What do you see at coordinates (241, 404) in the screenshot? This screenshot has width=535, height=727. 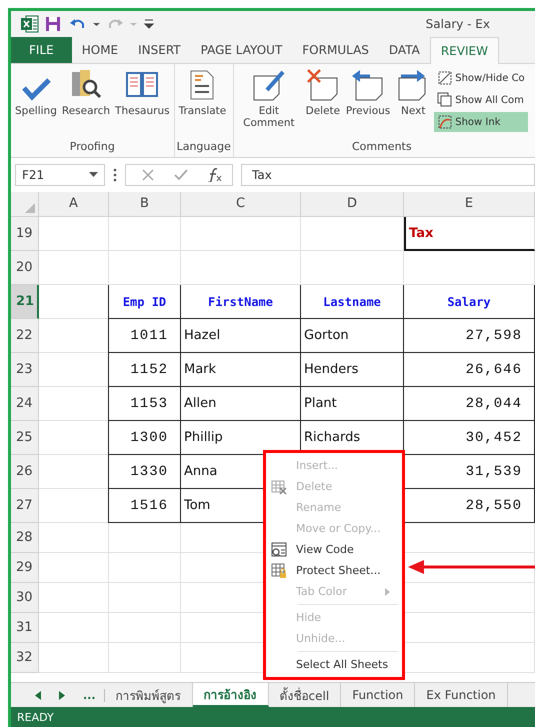 I see `table-cell: Allen` at bounding box center [241, 404].